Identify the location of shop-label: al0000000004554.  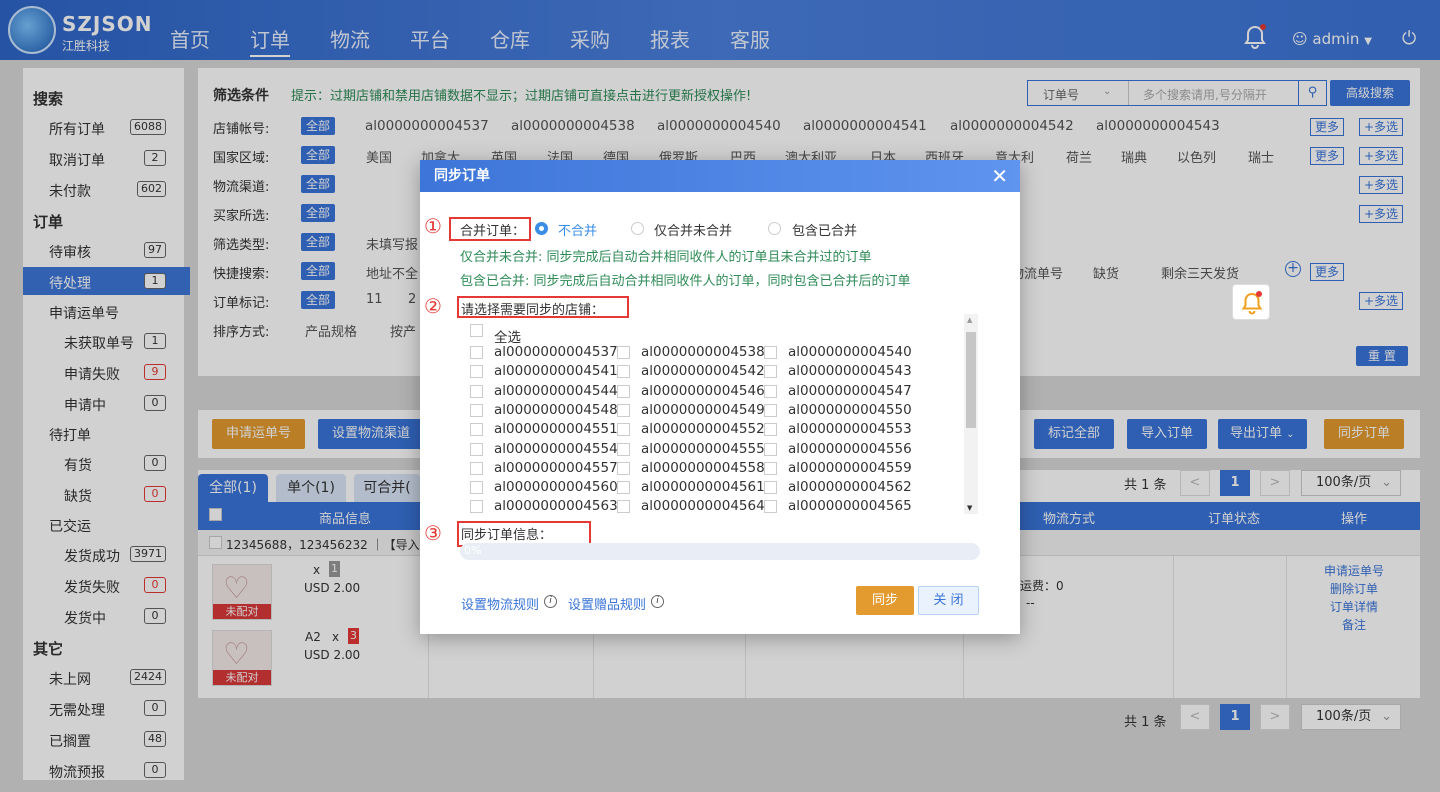
(556, 449).